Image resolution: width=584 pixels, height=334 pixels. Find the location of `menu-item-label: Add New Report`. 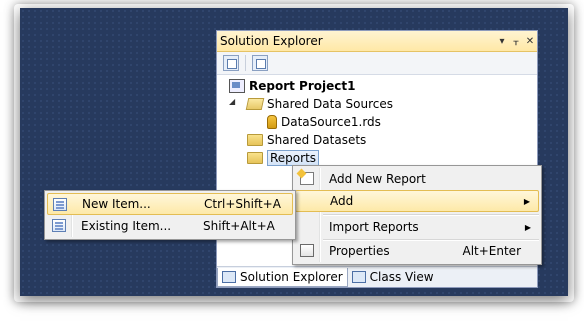

menu-item-label: Add New Report is located at coordinates (377, 179).